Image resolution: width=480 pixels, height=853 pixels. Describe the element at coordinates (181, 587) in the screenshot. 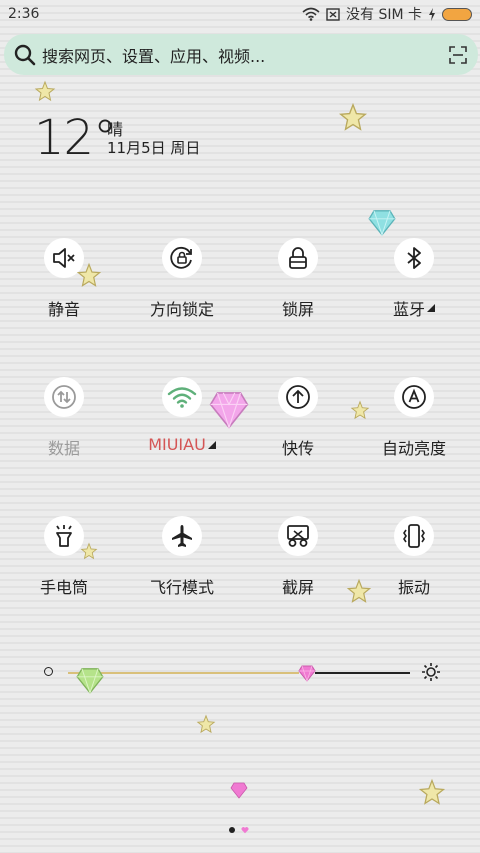

I see `toggle-label: 飞行模式` at that location.